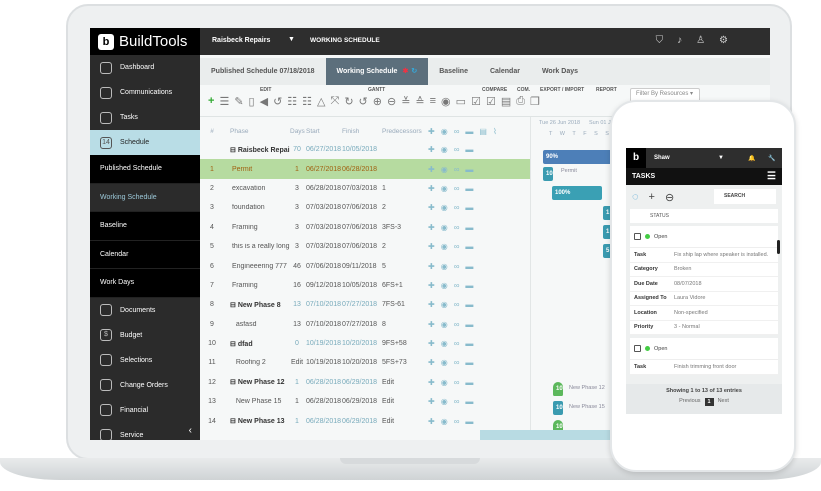 This screenshot has width=821, height=491. What do you see at coordinates (297, 324) in the screenshot?
I see `days-cell: 13` at bounding box center [297, 324].